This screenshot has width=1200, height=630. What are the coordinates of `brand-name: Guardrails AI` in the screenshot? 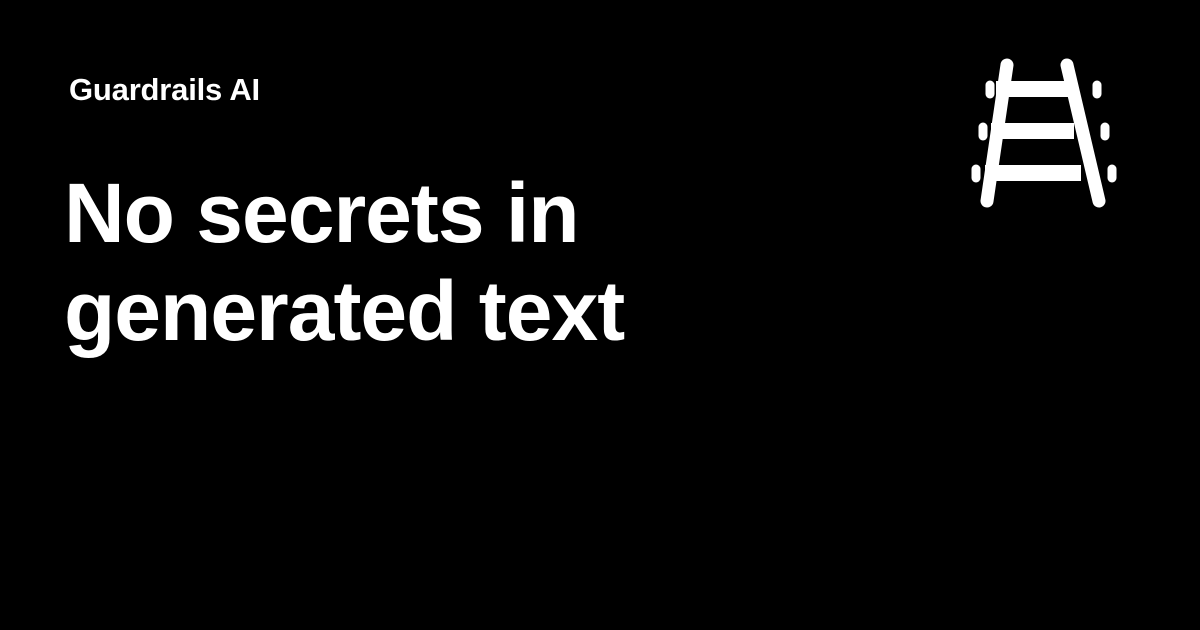 It's located at (164, 89).